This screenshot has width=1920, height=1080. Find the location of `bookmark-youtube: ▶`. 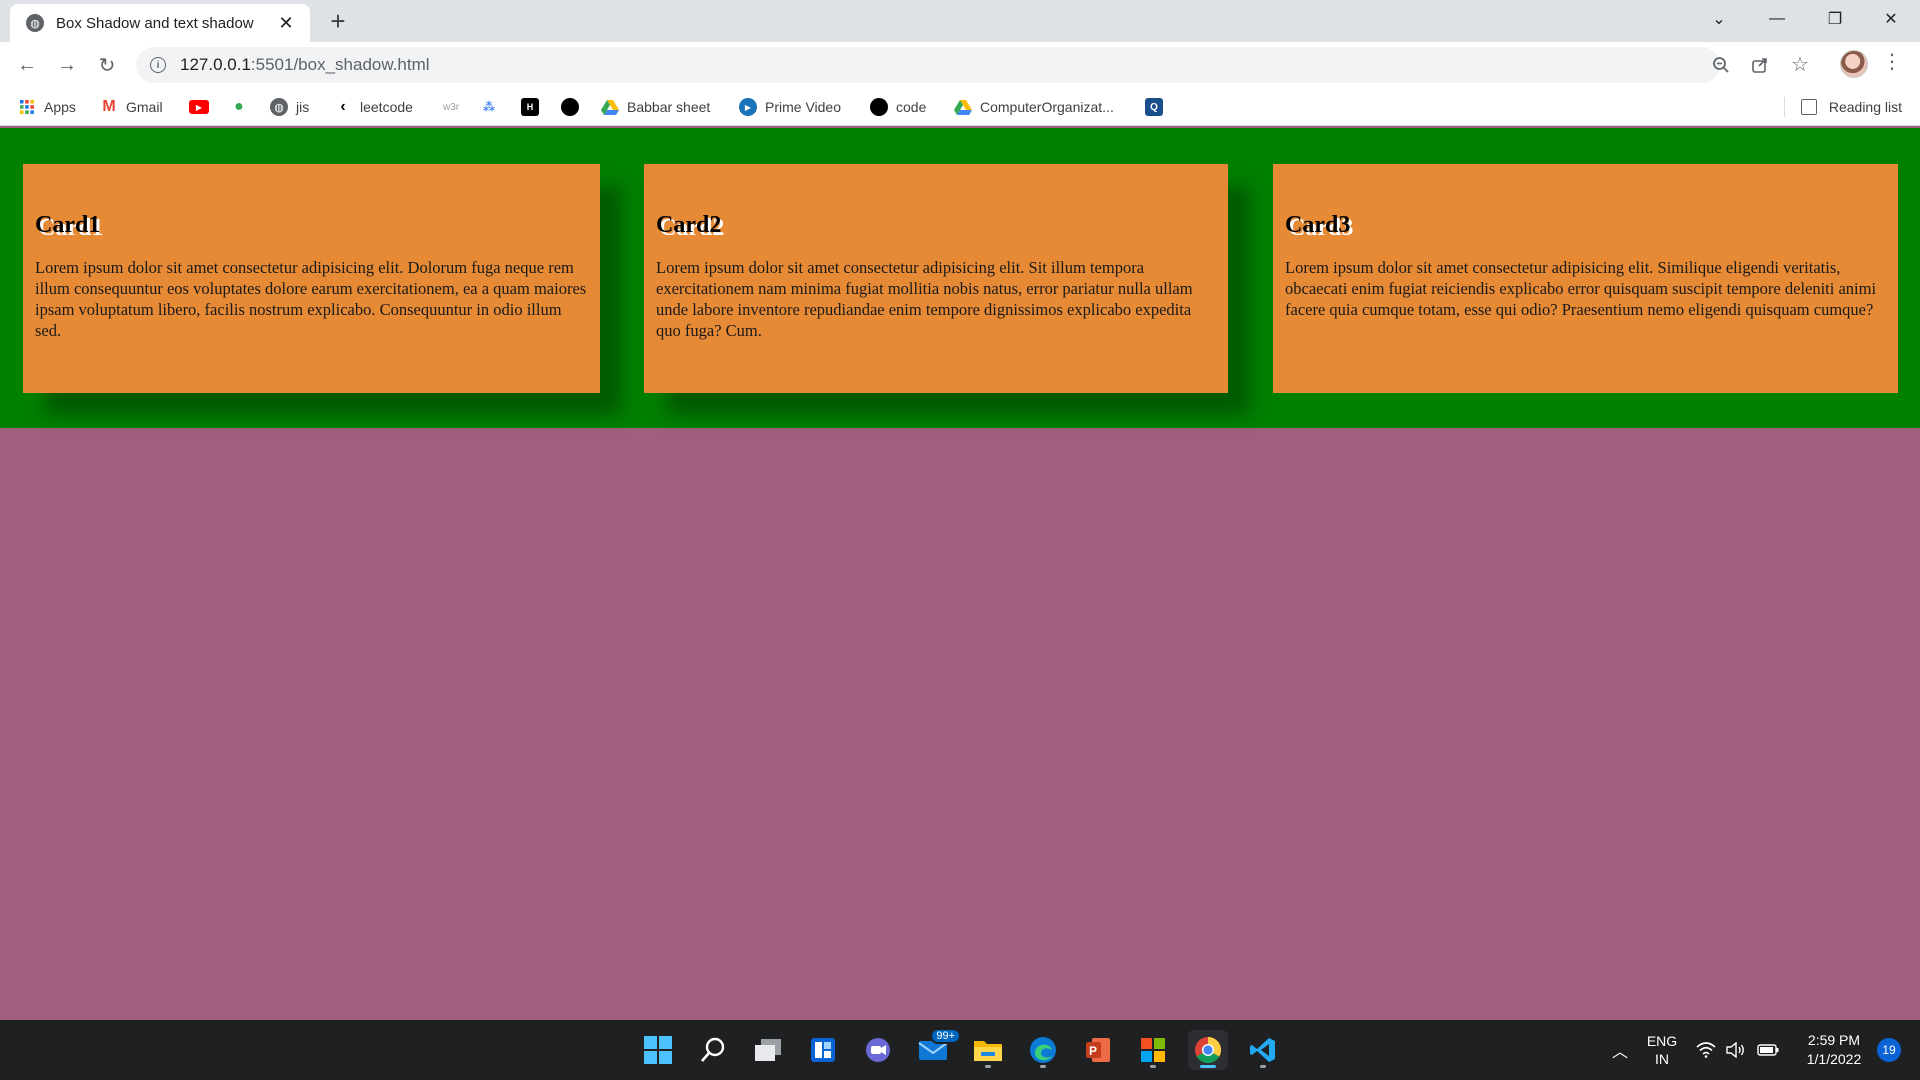

bookmark-youtube: ▶ is located at coordinates (203, 107).